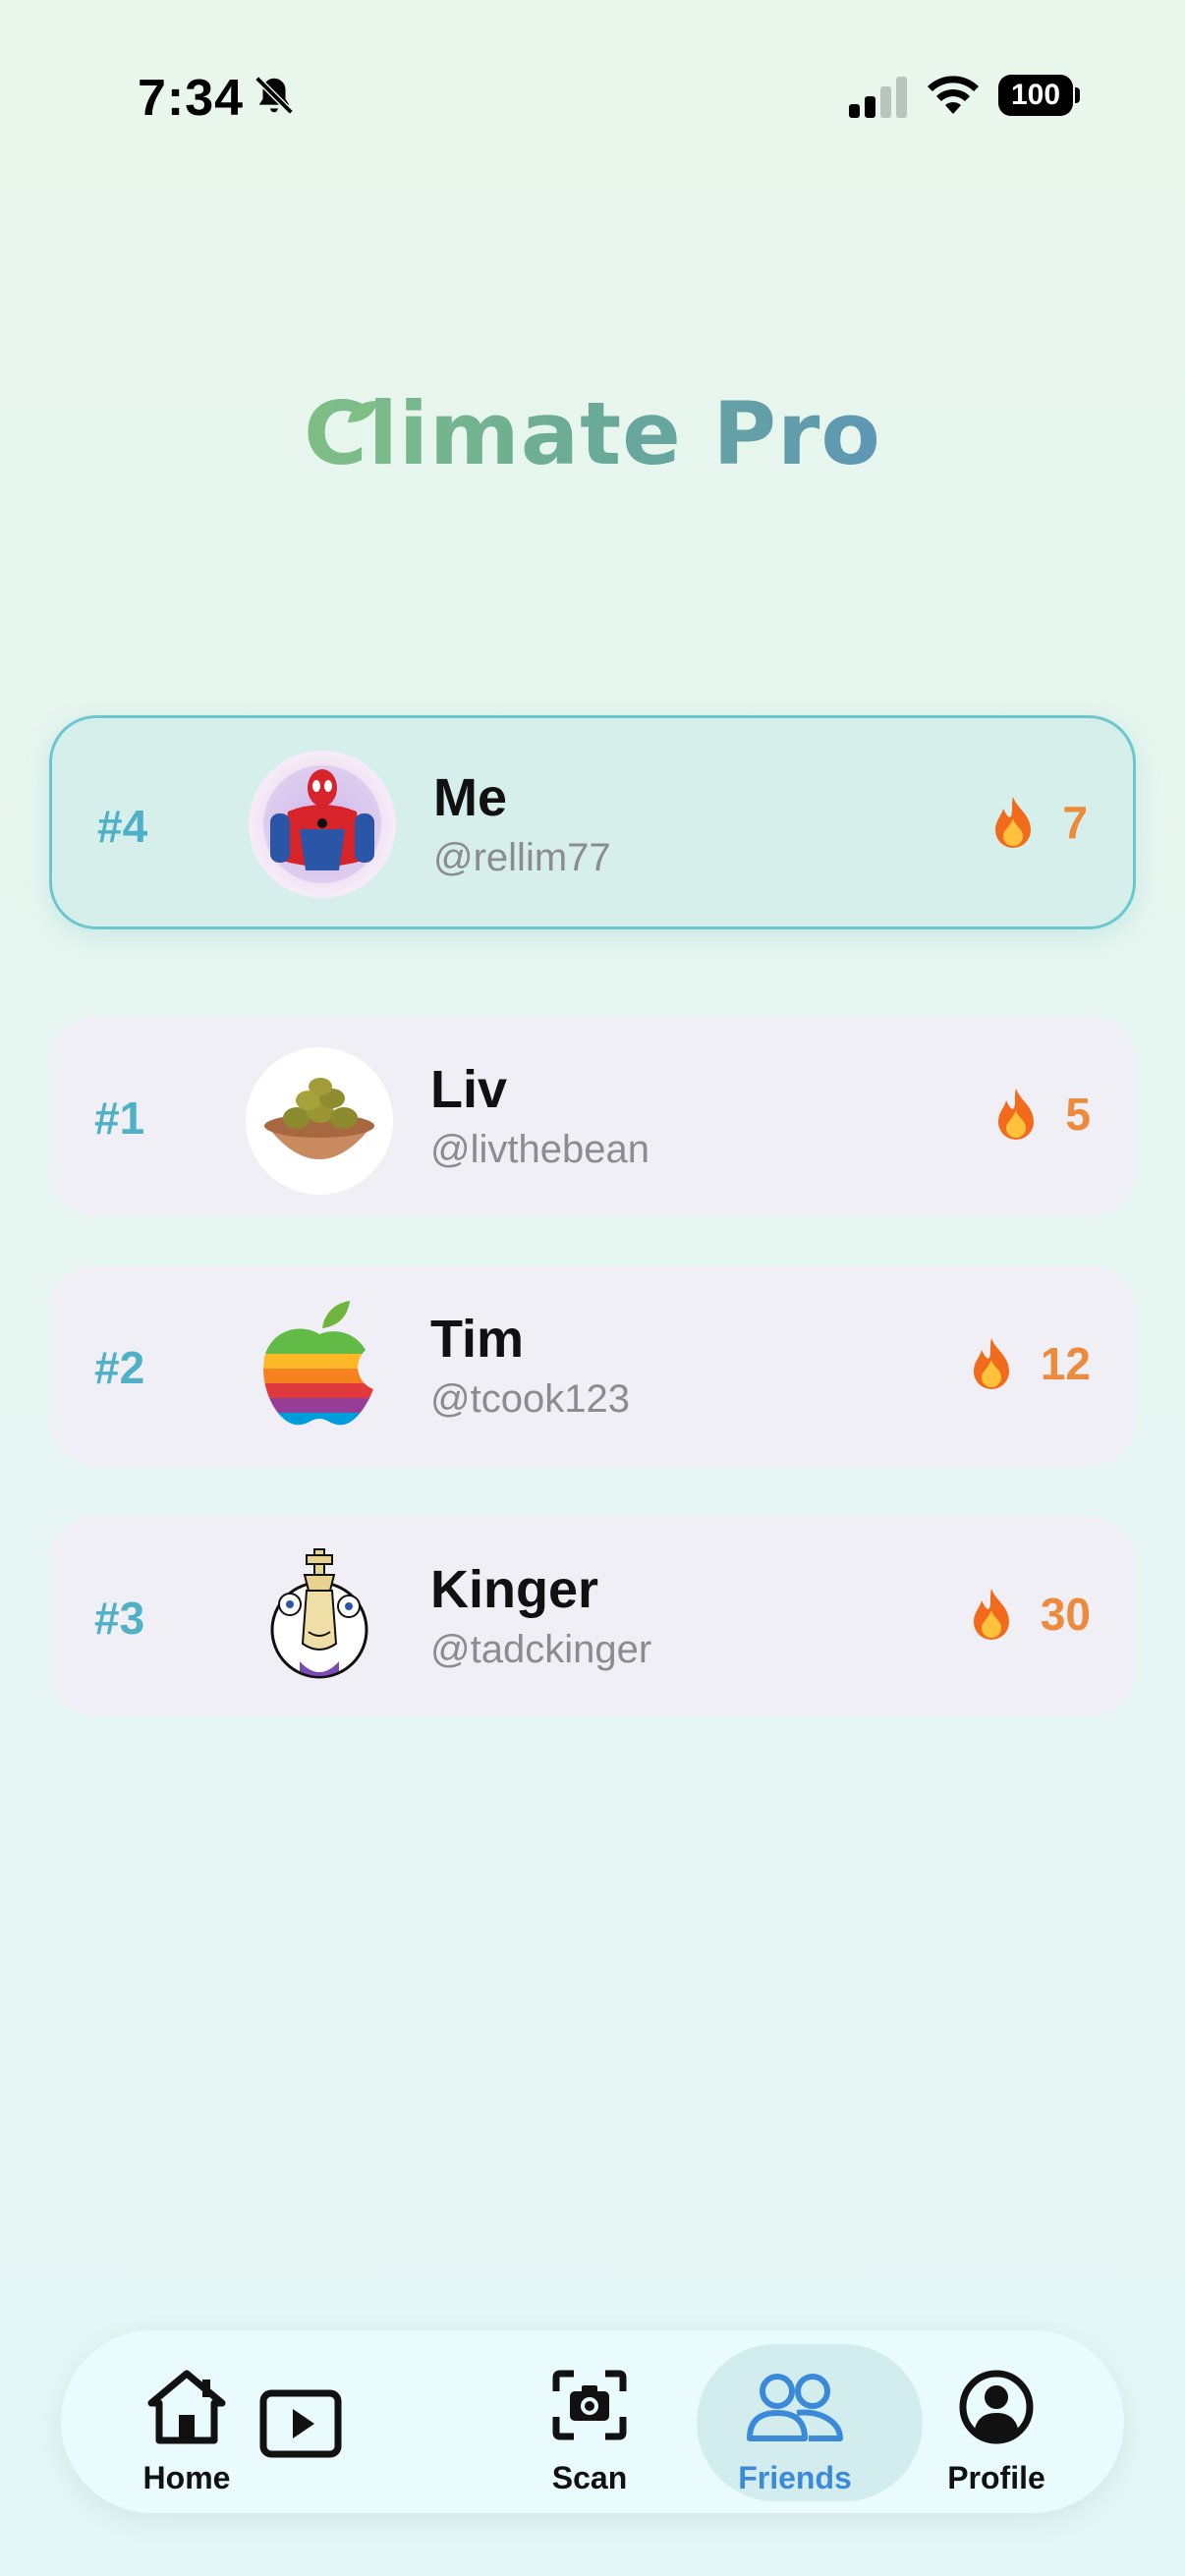 The height and width of the screenshot is (2576, 1185). I want to click on friend-card: #3 Kinger @tadckinger 30, so click(592, 1616).